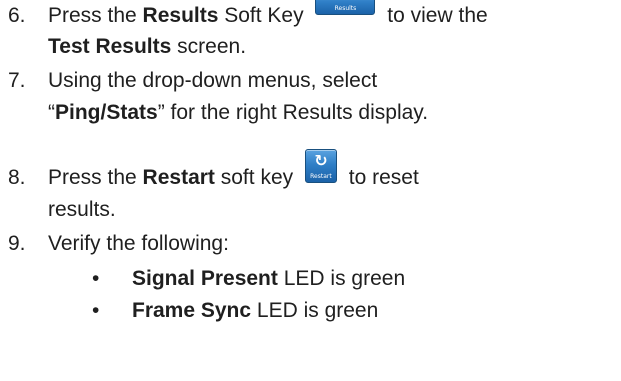  What do you see at coordinates (95, 177) in the screenshot?
I see `step-8-text-pre: Press the` at bounding box center [95, 177].